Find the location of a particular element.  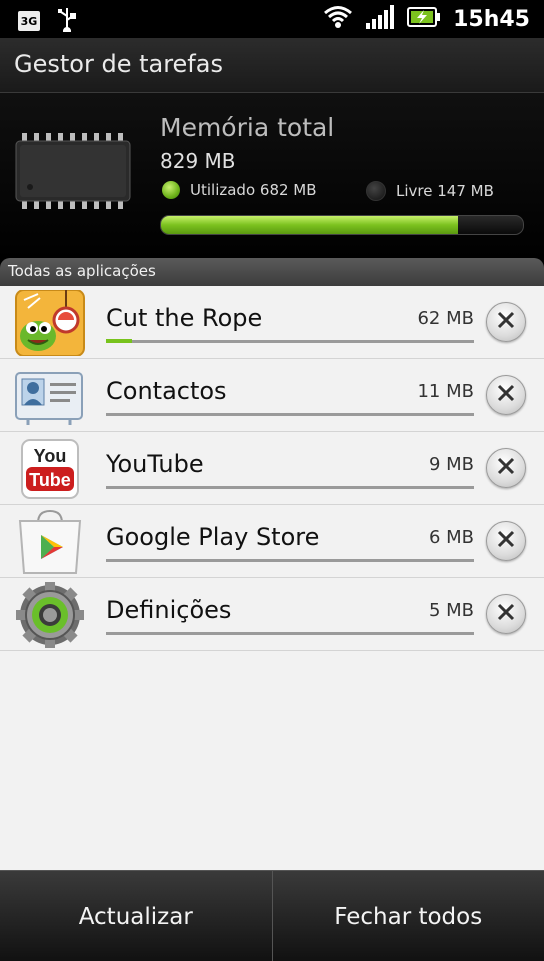

app-size: 6 MB is located at coordinates (451, 537).